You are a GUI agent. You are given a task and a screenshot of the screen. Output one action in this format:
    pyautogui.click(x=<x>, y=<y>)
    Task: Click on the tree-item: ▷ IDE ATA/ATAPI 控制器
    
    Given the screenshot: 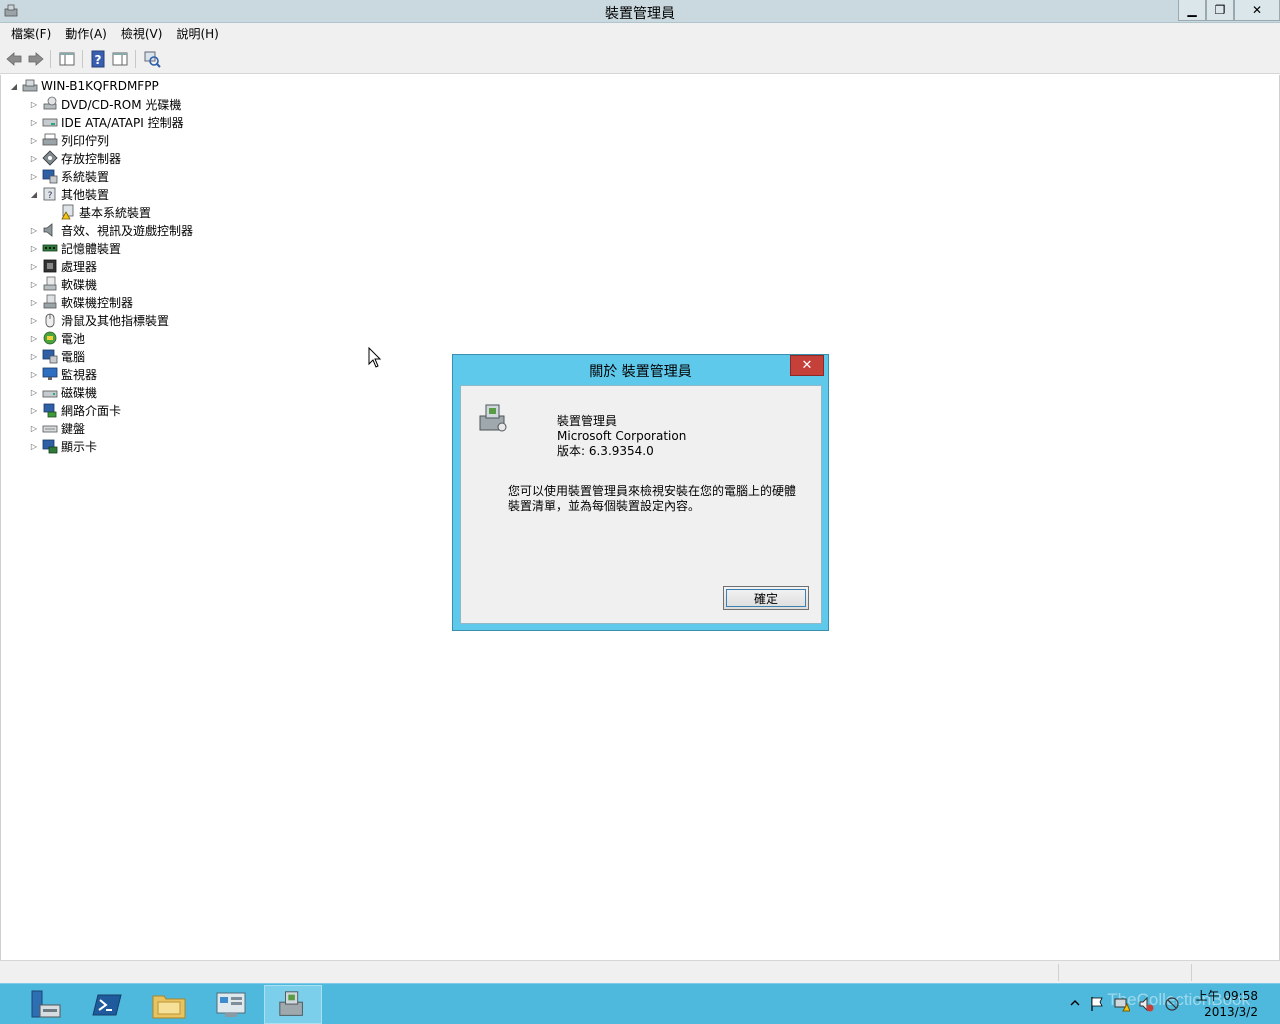 What is the action you would take?
    pyautogui.click(x=106, y=122)
    